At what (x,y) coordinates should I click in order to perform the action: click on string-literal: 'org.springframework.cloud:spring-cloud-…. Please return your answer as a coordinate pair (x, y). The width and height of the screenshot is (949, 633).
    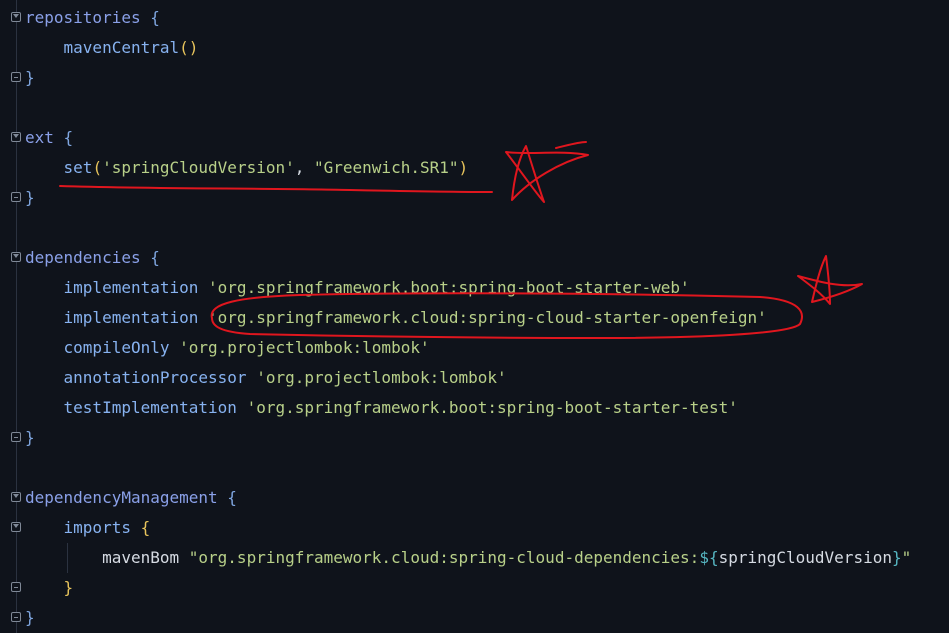
    Looking at the image, I should click on (487, 317).